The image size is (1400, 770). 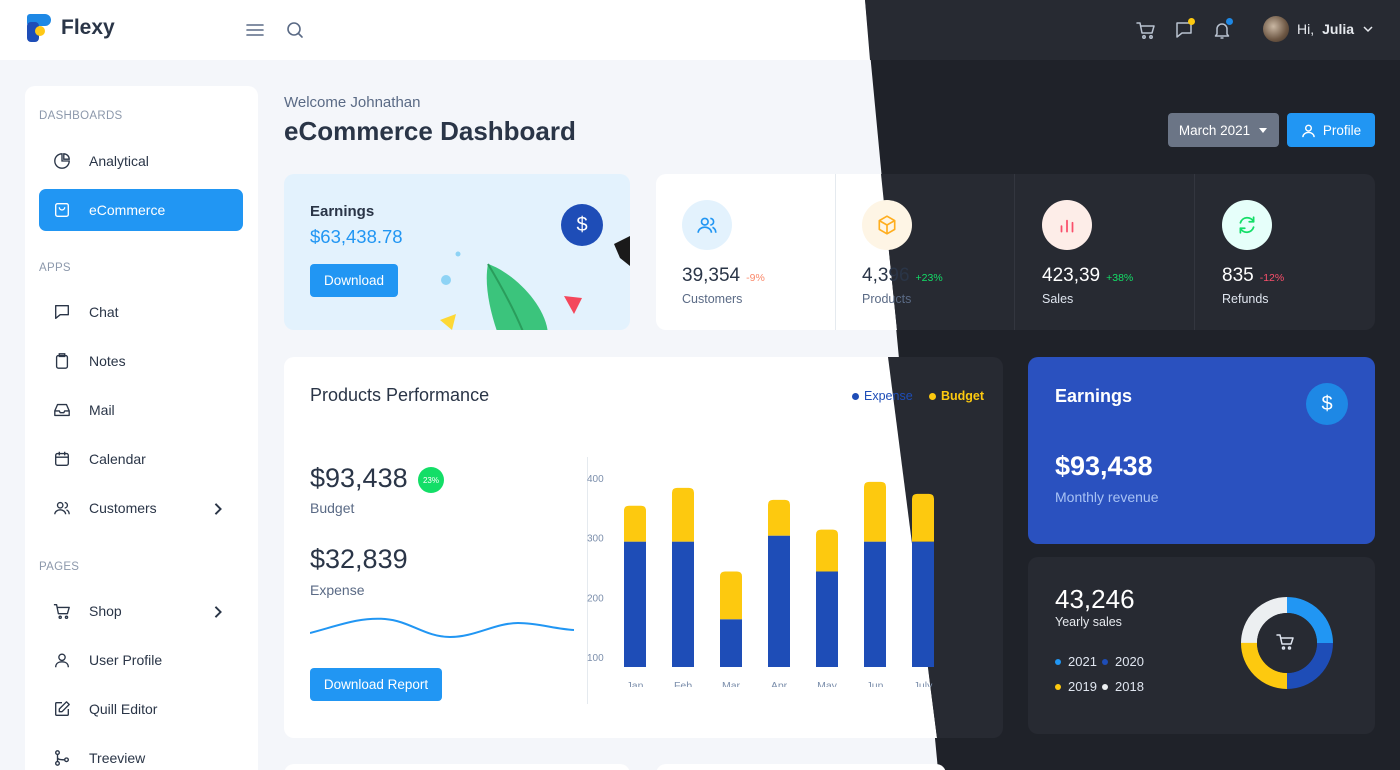 What do you see at coordinates (1327, 404) in the screenshot?
I see `dollar-icon: $` at bounding box center [1327, 404].